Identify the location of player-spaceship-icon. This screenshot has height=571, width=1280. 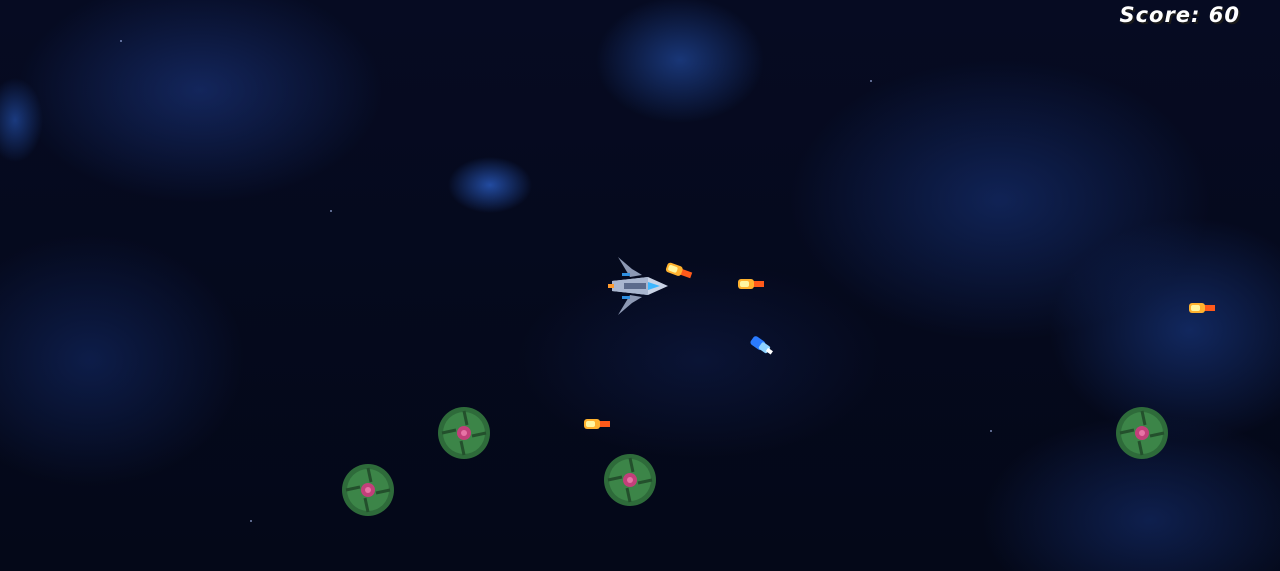
(638, 286).